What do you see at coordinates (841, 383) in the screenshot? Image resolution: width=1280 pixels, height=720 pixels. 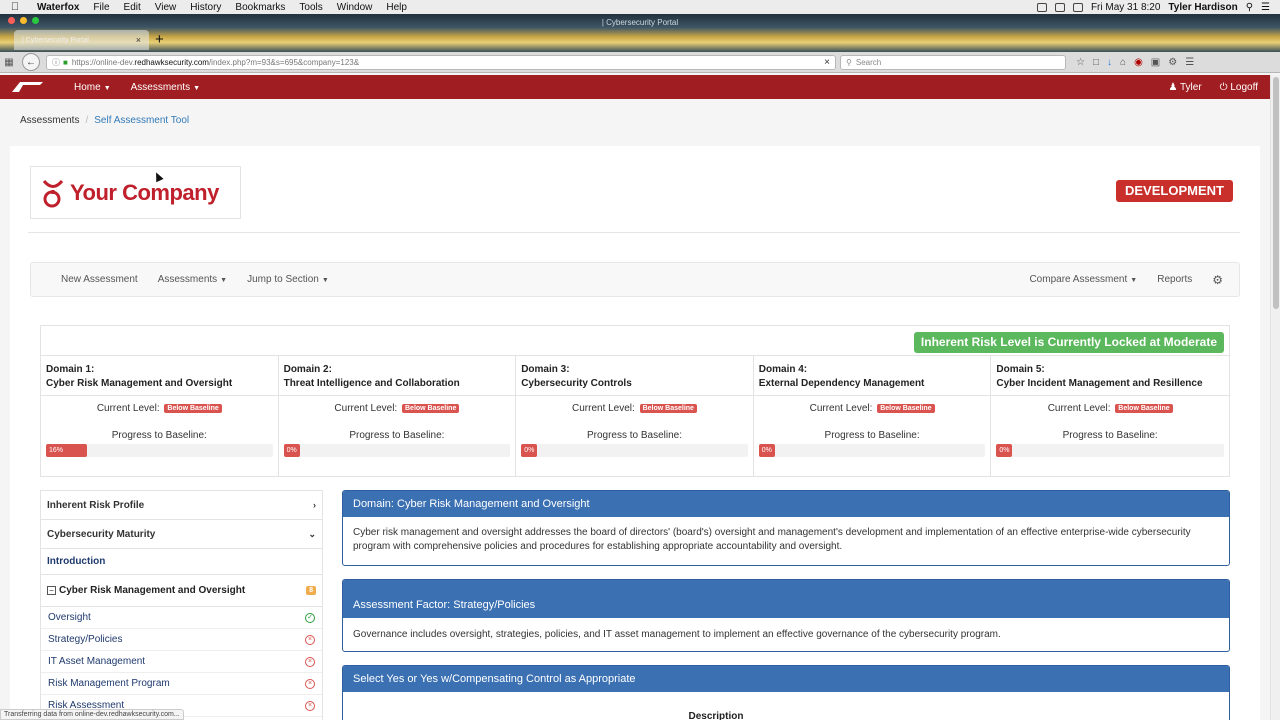 I see `domain-name: External Dependency Management` at bounding box center [841, 383].